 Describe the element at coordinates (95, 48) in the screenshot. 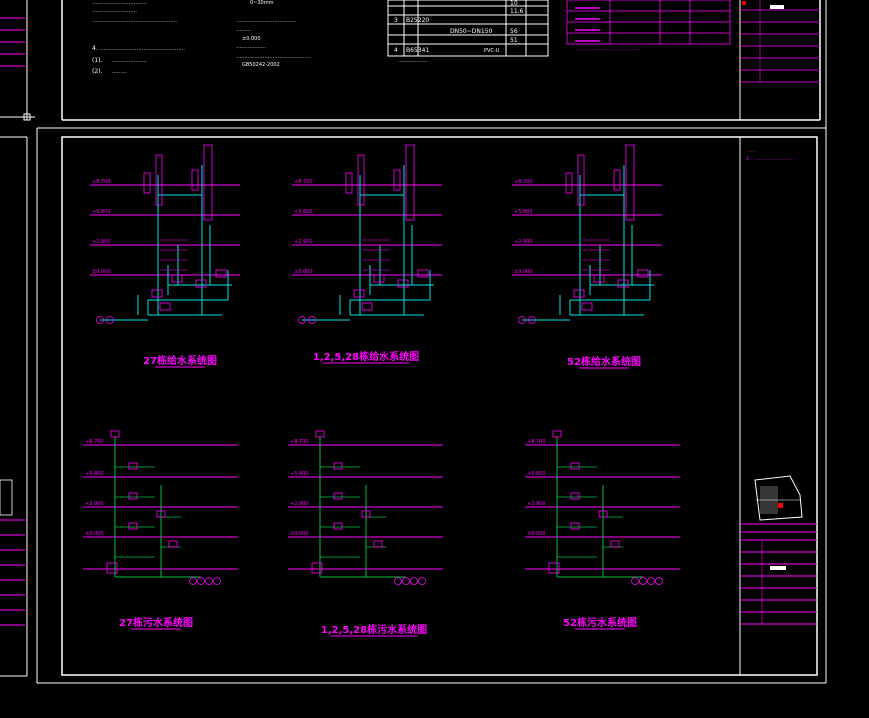

I see `top-note-item-4: 4.` at that location.